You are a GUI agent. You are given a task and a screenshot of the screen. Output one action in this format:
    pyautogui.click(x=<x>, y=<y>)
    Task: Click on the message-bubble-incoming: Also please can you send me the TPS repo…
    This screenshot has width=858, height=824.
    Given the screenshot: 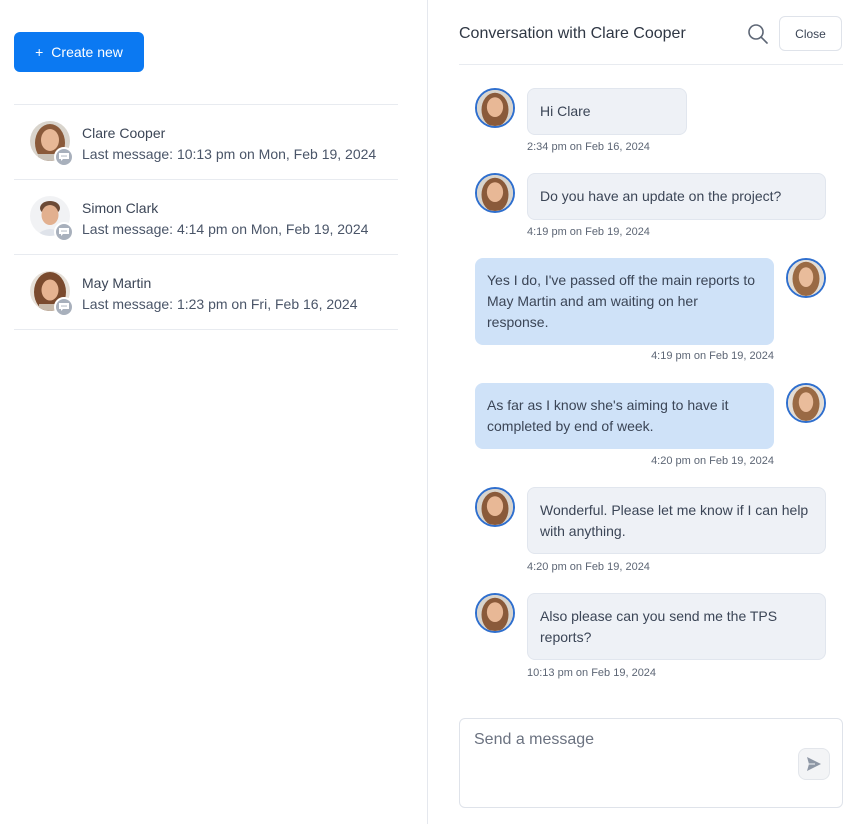 What is the action you would take?
    pyautogui.click(x=676, y=626)
    